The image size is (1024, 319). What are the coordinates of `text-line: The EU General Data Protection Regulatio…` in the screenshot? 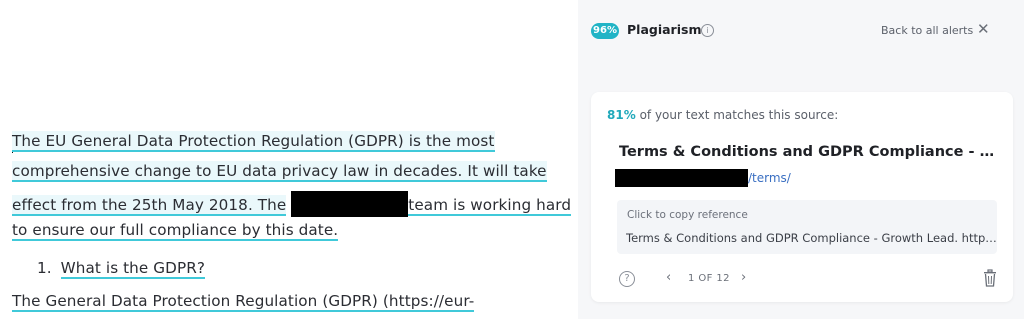 It's located at (253, 141).